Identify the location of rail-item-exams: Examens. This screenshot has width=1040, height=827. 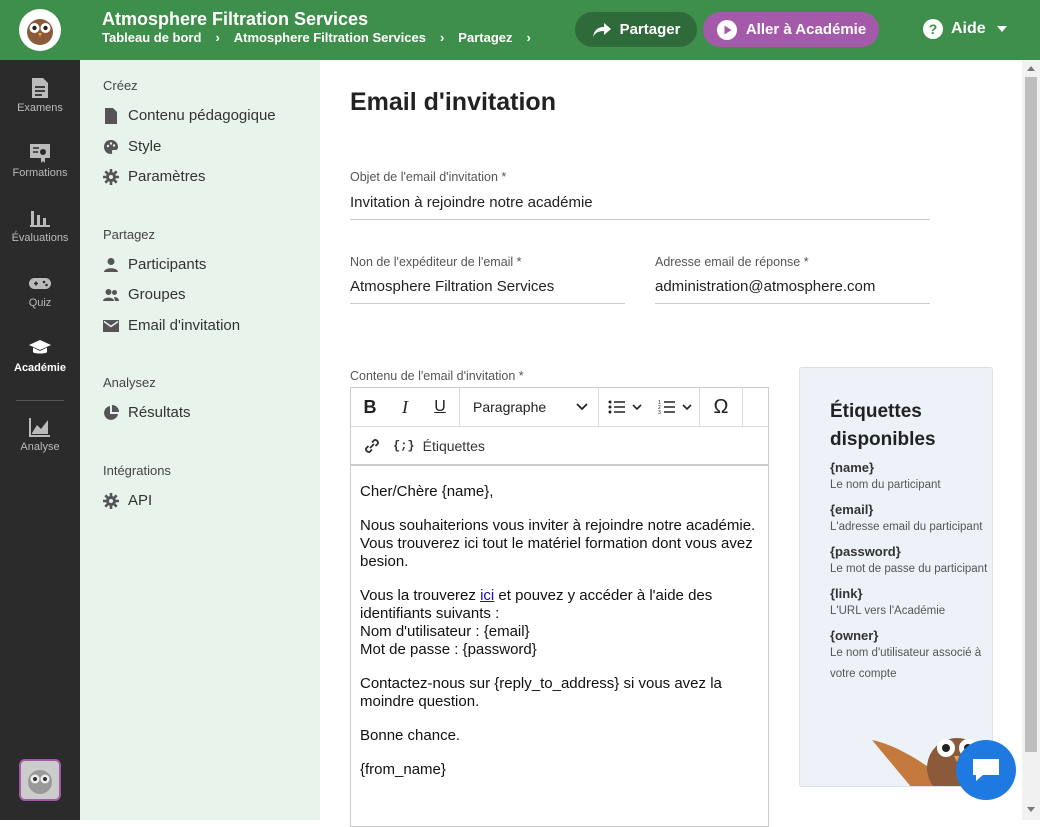
(40, 95).